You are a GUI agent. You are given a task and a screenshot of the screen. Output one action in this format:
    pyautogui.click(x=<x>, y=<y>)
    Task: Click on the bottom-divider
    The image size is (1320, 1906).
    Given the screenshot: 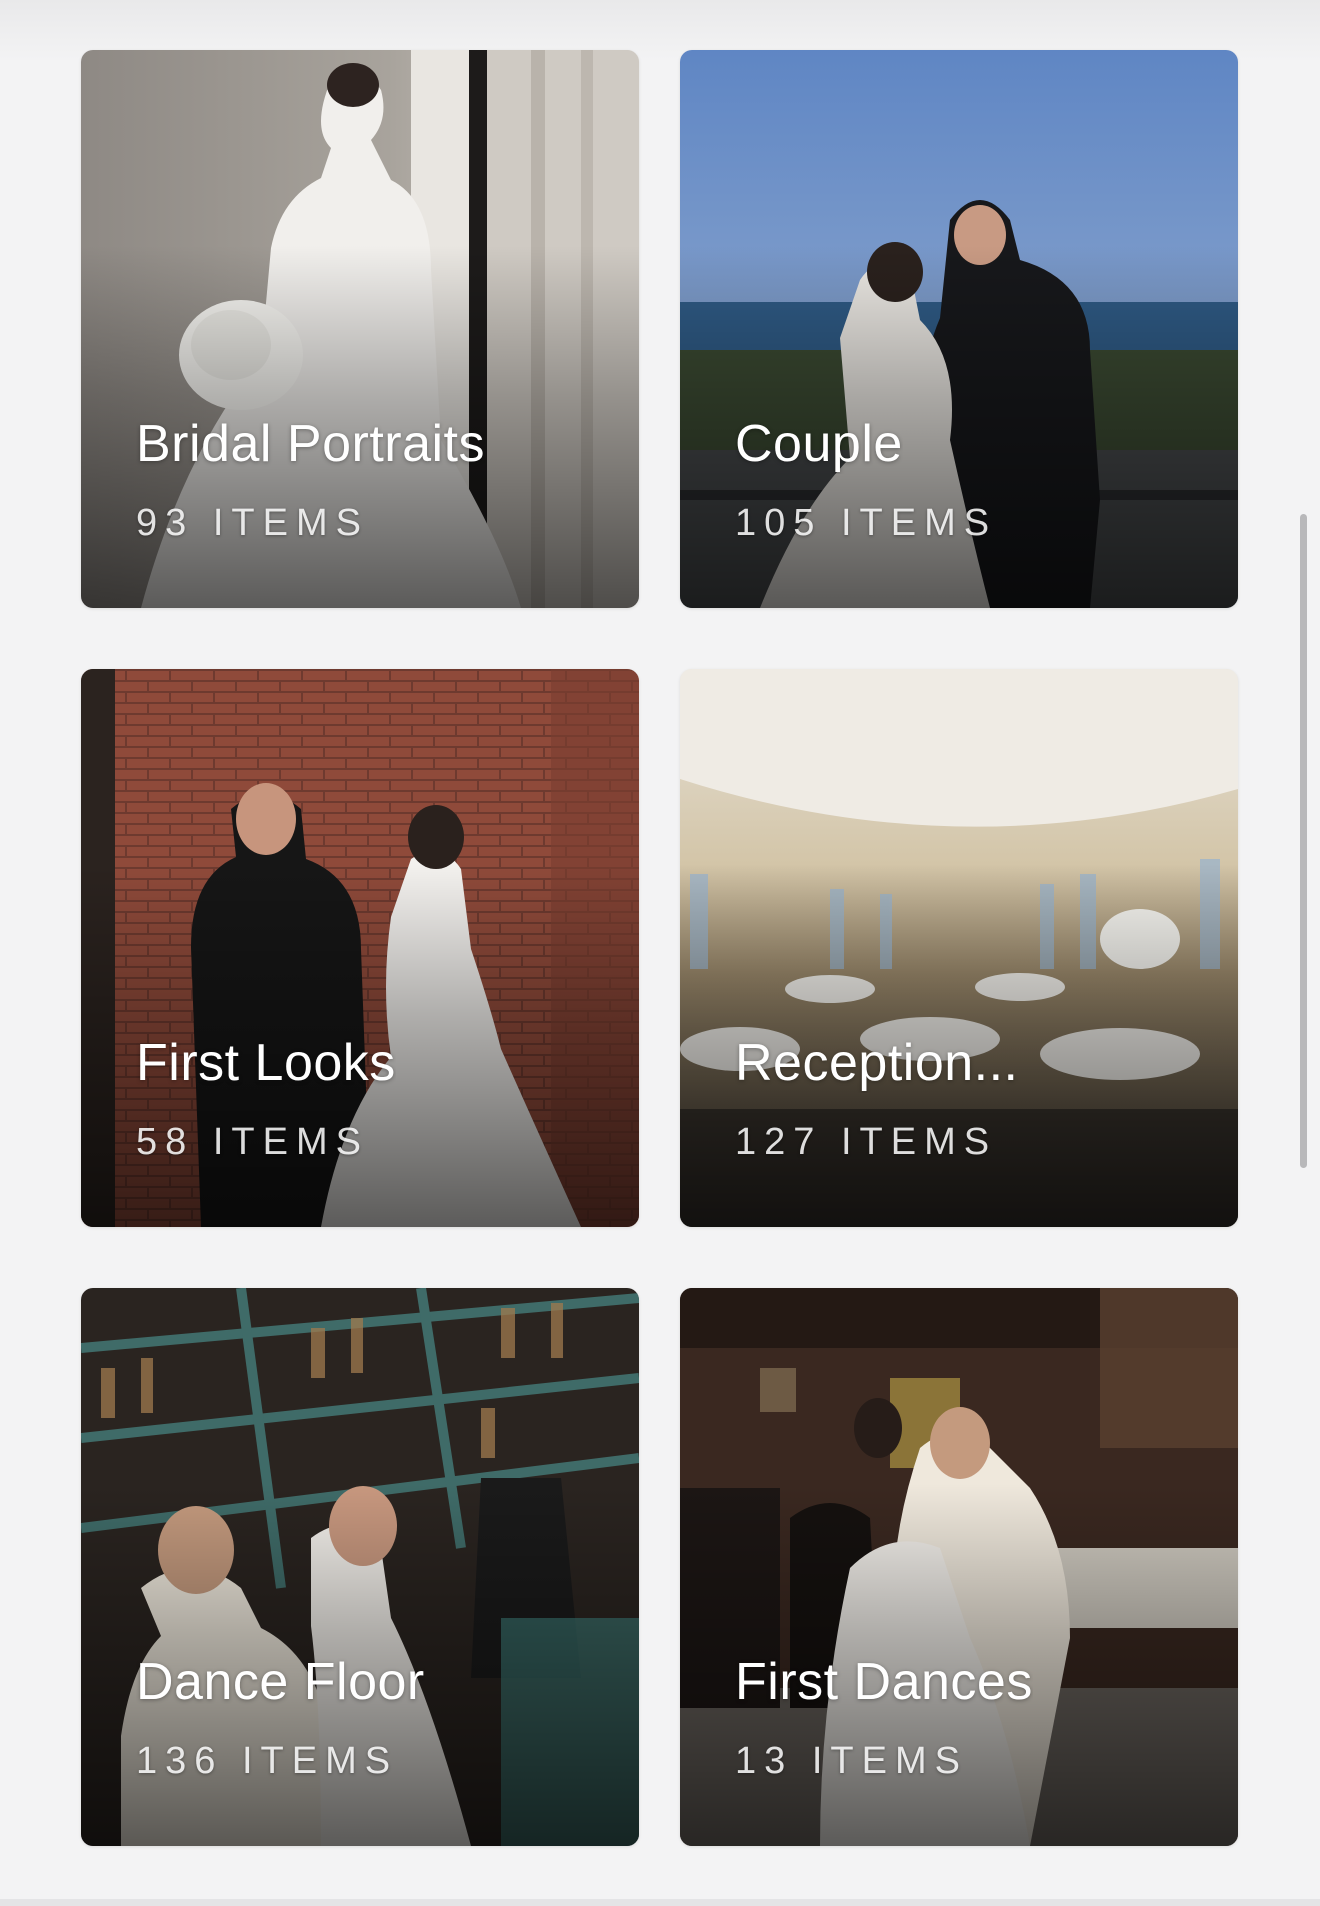 What is the action you would take?
    pyautogui.click(x=660, y=1902)
    